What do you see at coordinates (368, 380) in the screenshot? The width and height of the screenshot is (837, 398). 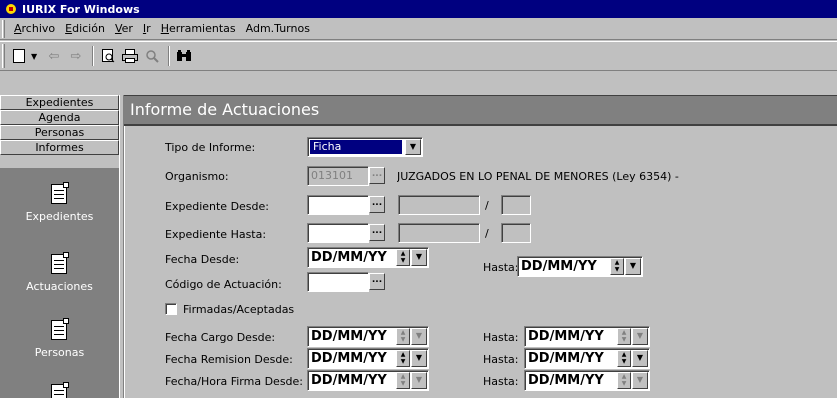 I see `fecha-firma-desde-date: DD/MM/YY ▲ ▼ ▼` at bounding box center [368, 380].